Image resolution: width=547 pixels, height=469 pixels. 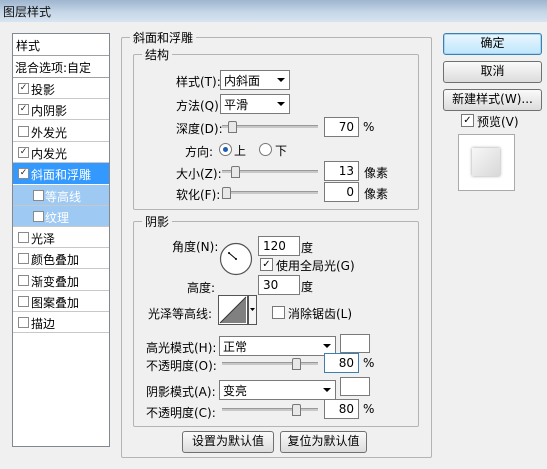 What do you see at coordinates (61, 152) in the screenshot?
I see `sidebar-item: ✓ 内发光` at bounding box center [61, 152].